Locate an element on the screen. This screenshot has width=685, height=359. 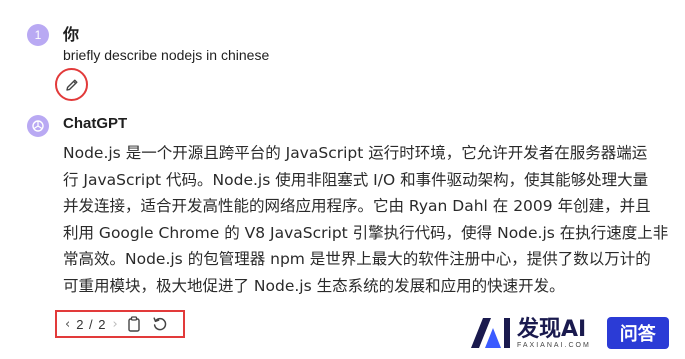
refresh-icon is located at coordinates (159, 324).